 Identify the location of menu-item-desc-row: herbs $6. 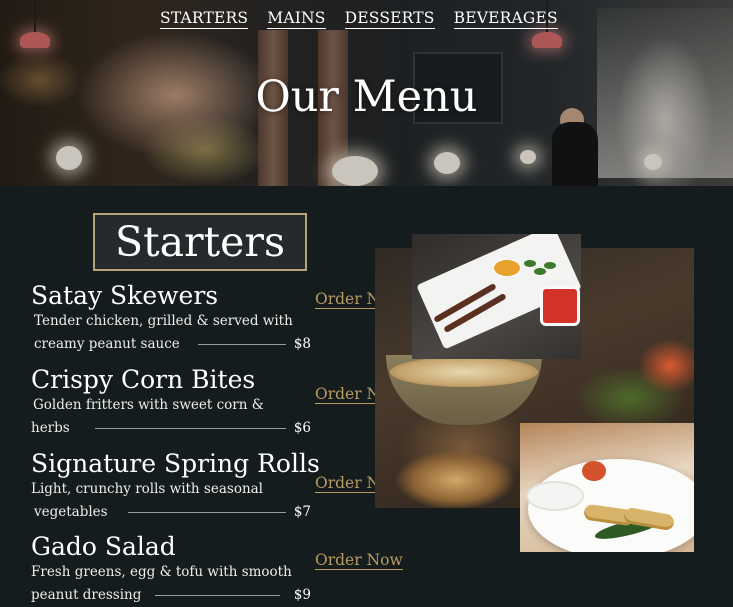
(171, 428).